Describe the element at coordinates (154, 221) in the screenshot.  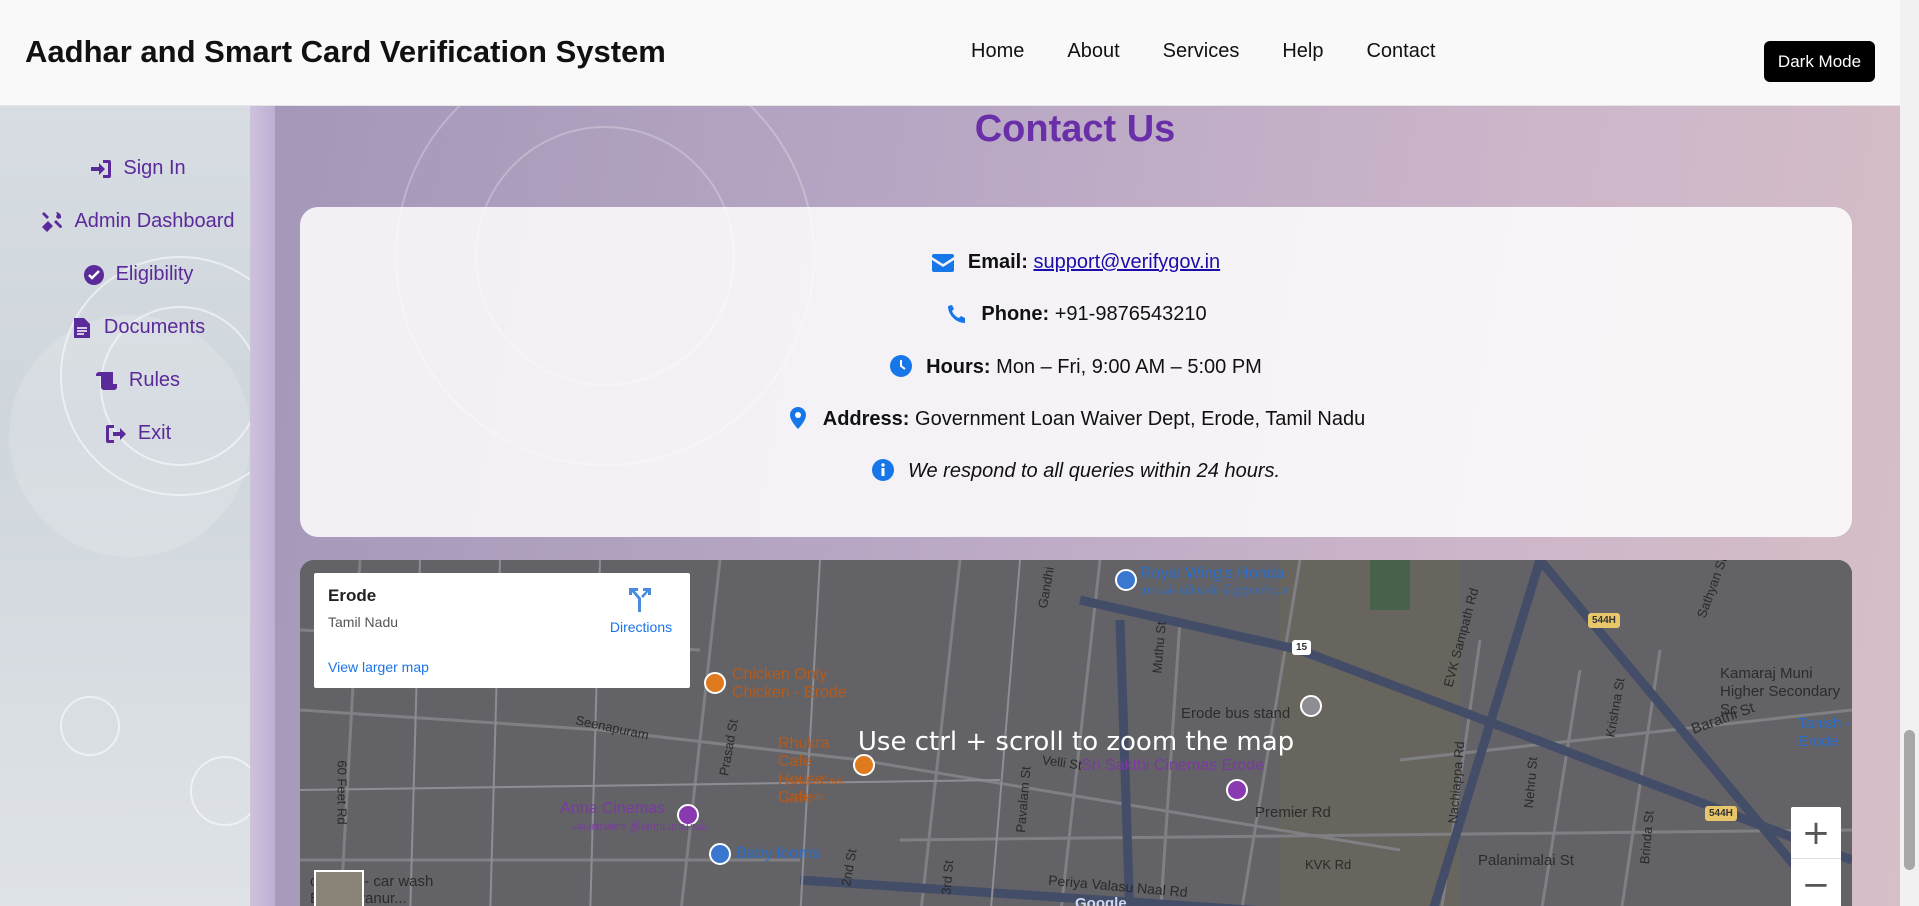
I see `sidebar-item-label: Admin Dashboard` at that location.